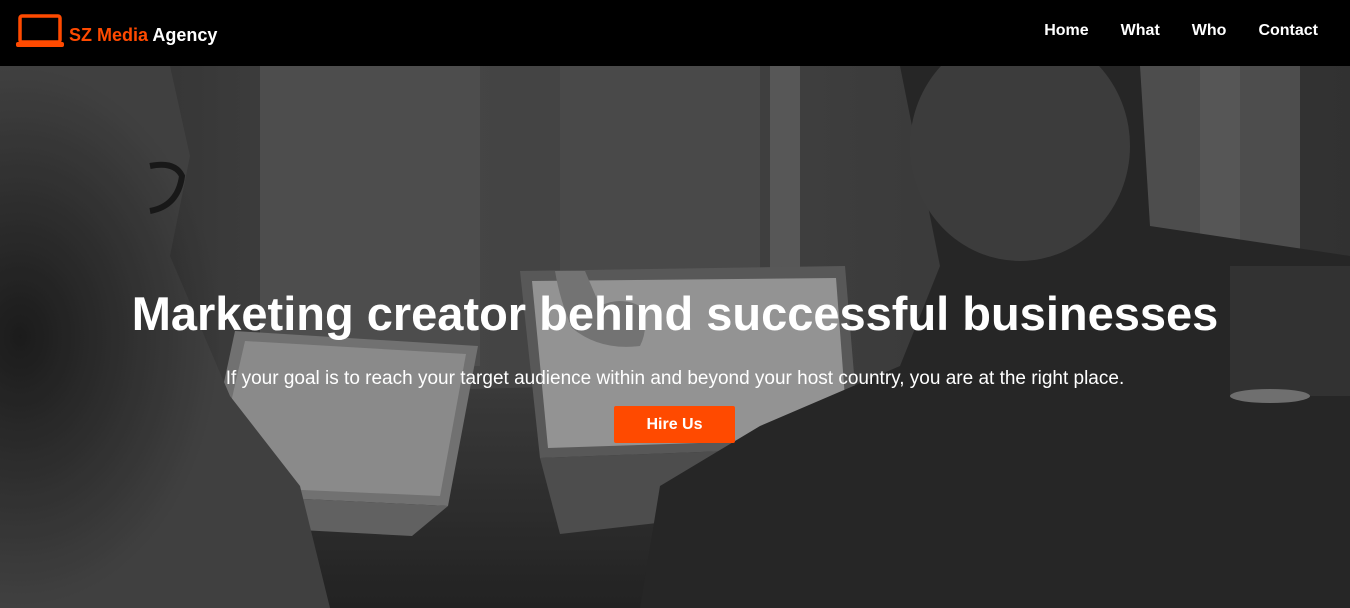  What do you see at coordinates (185, 35) in the screenshot?
I see `brand-name-rest: Agency` at bounding box center [185, 35].